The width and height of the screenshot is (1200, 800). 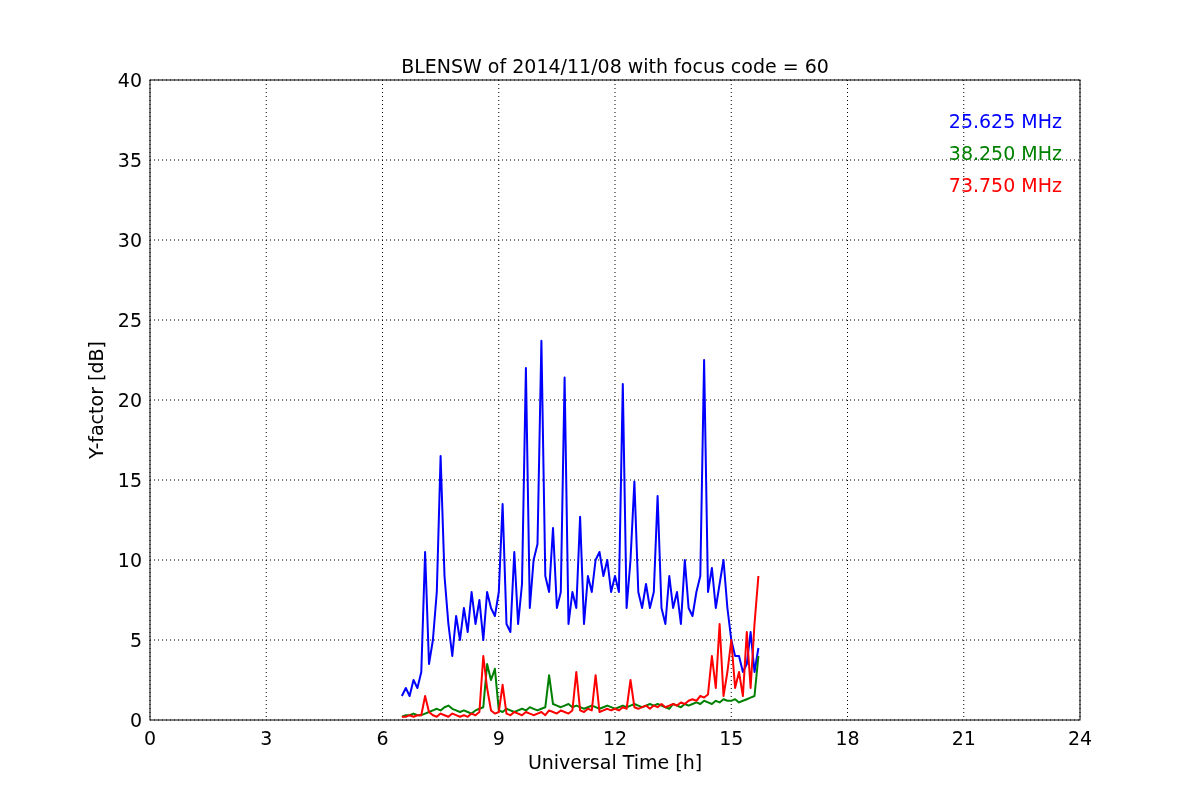 I want to click on tick-label: 25, so click(x=129, y=320).